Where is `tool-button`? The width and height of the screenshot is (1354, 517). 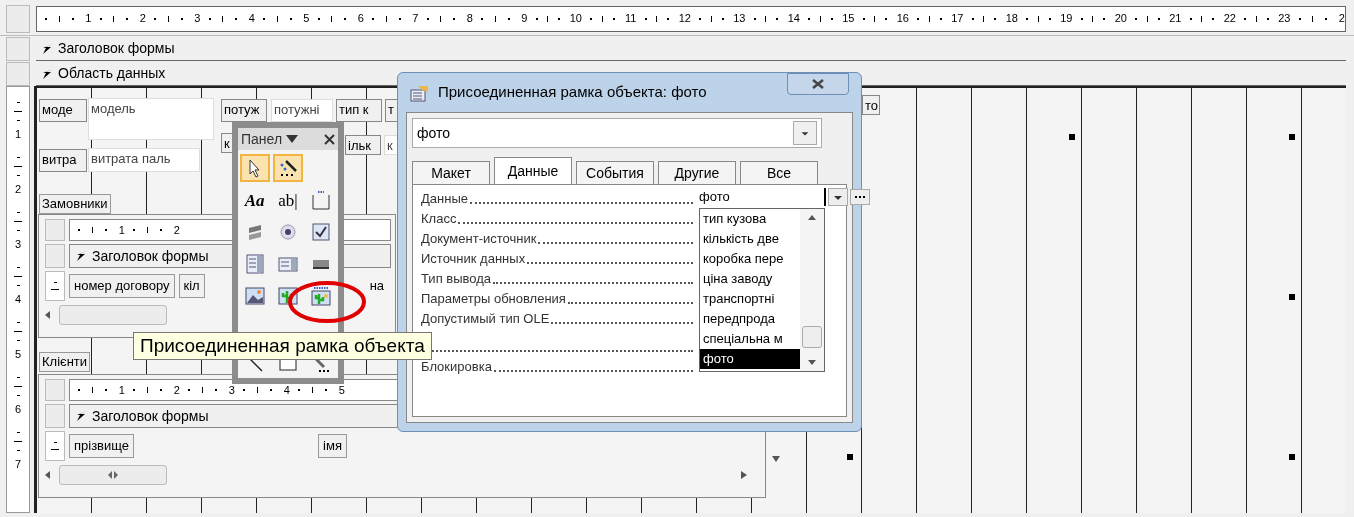
tool-button is located at coordinates (288, 168).